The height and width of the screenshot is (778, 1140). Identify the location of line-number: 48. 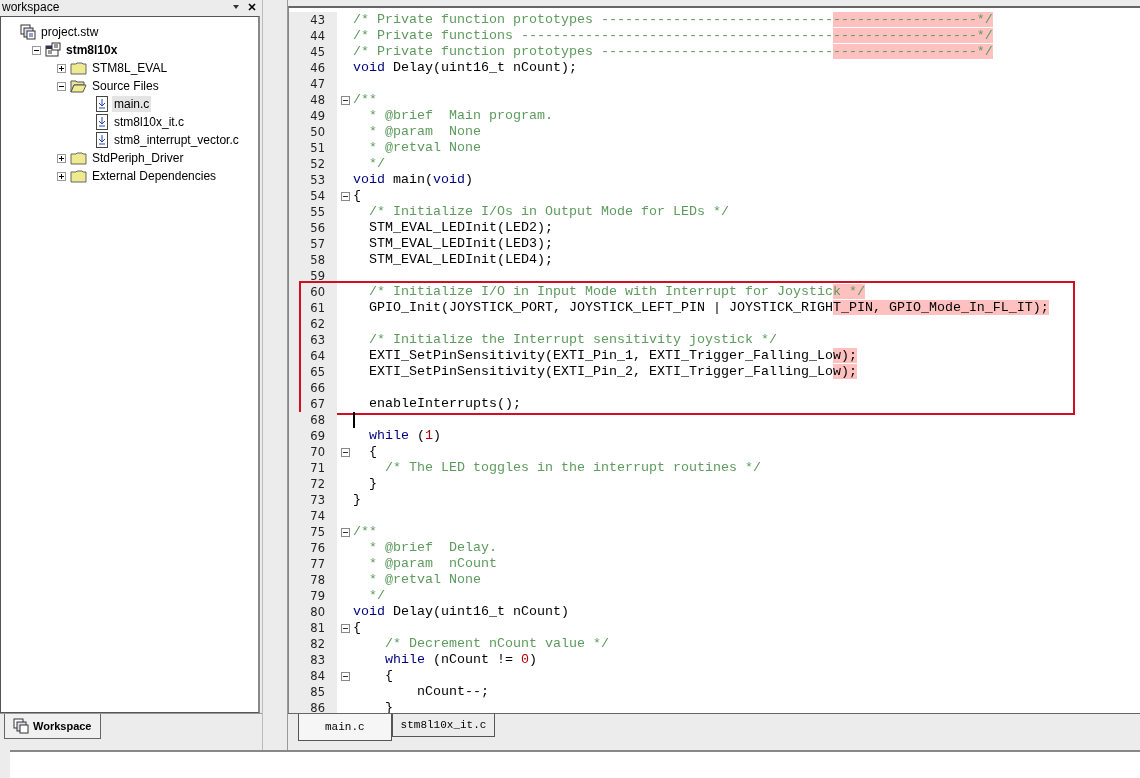
(313, 100).